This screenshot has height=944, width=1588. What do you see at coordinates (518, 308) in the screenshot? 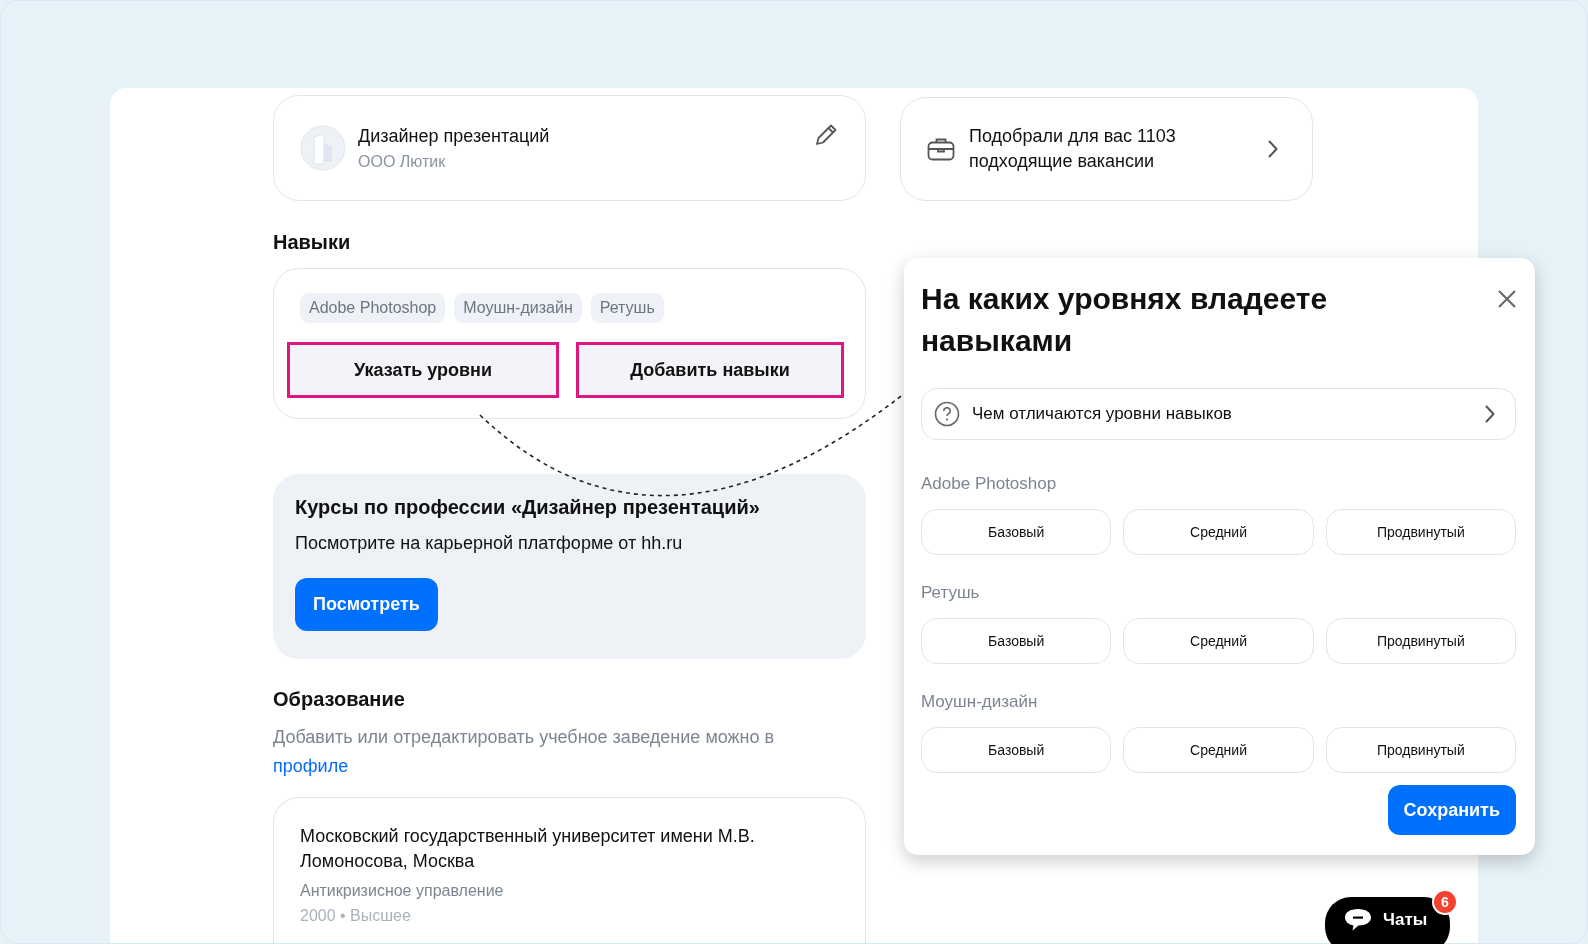
I see `skill-tag: Моушн-дизайн` at bounding box center [518, 308].